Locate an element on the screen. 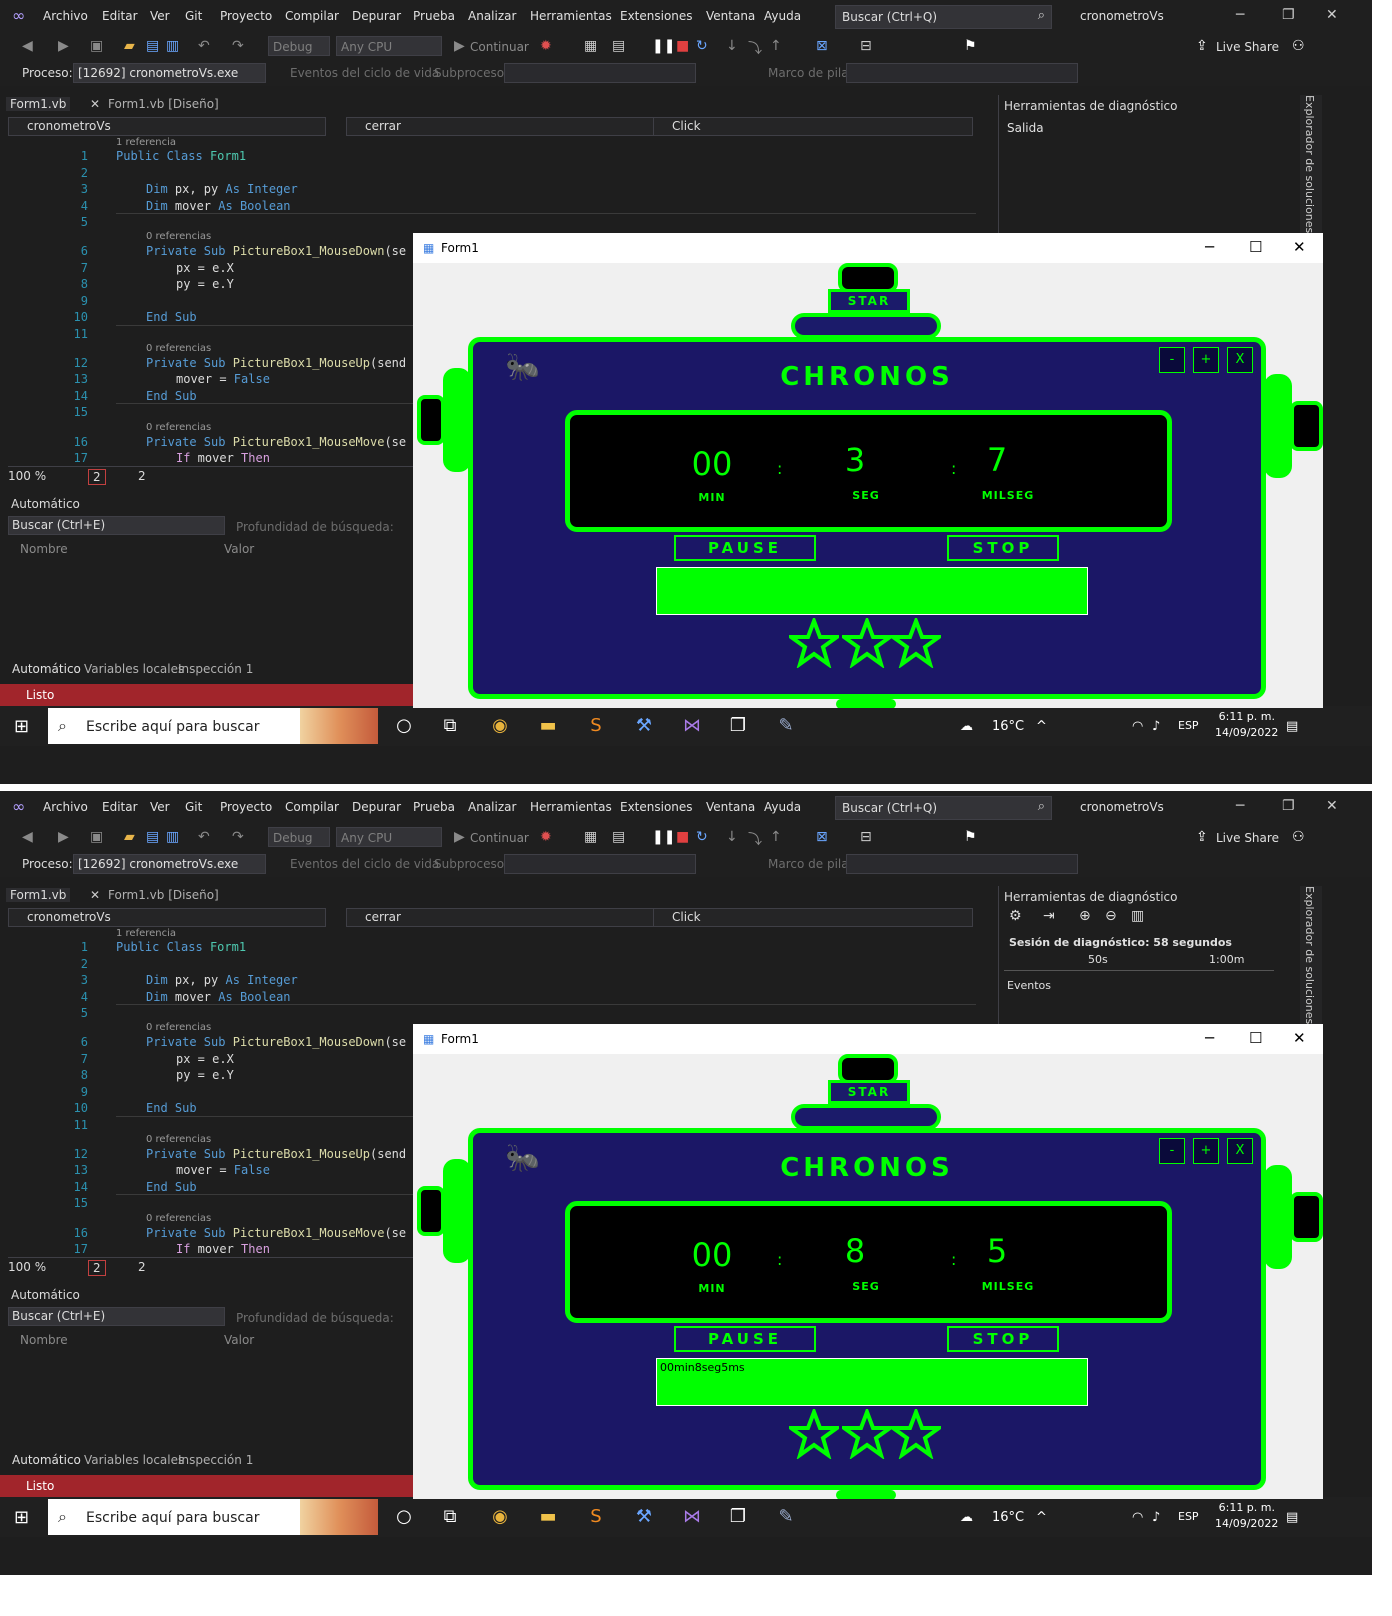  cortana-icon: ○ is located at coordinates (404, 1517).